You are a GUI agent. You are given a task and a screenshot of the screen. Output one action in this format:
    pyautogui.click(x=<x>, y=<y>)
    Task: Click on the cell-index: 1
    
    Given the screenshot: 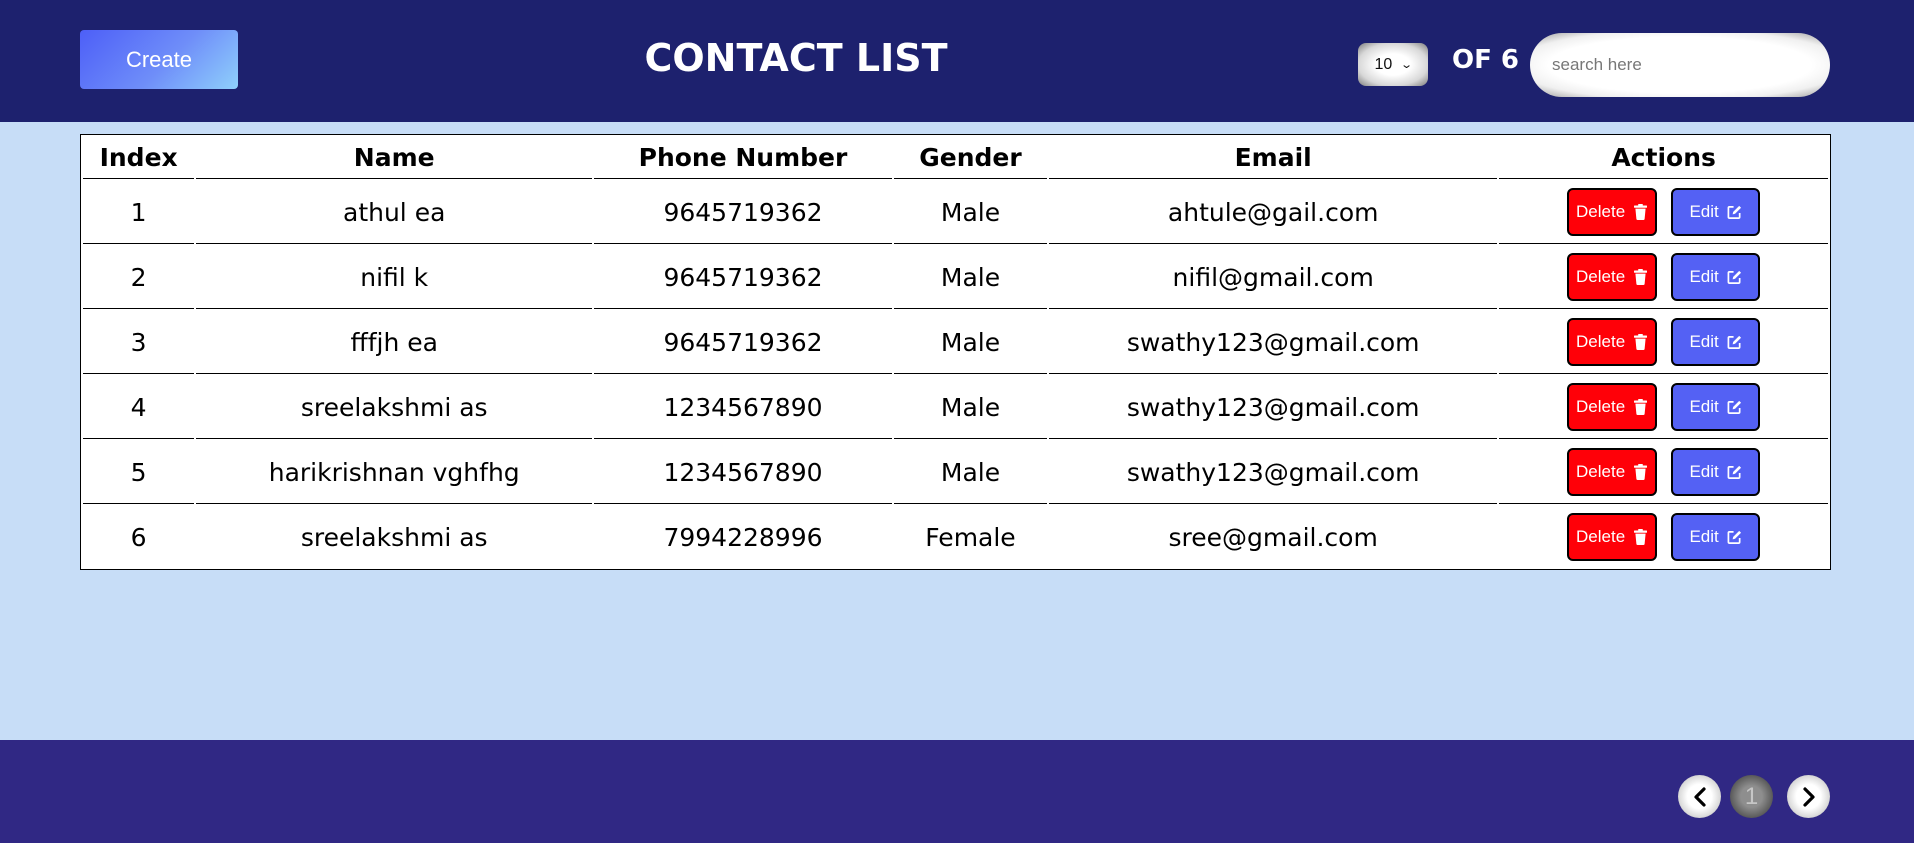 What is the action you would take?
    pyautogui.click(x=139, y=212)
    